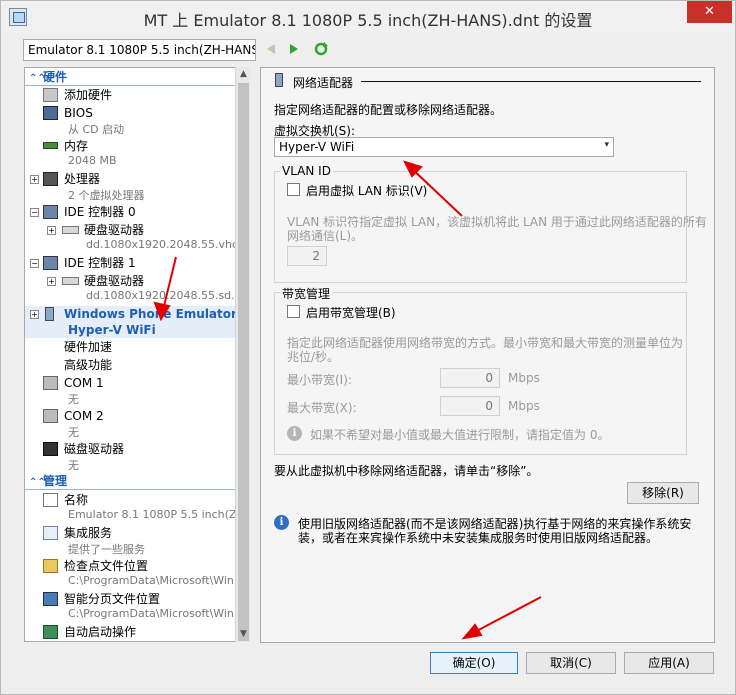 The height and width of the screenshot is (695, 736). Describe the element at coordinates (606, 145) in the screenshot. I see `dropdown-chevron-icon: ▾` at that location.